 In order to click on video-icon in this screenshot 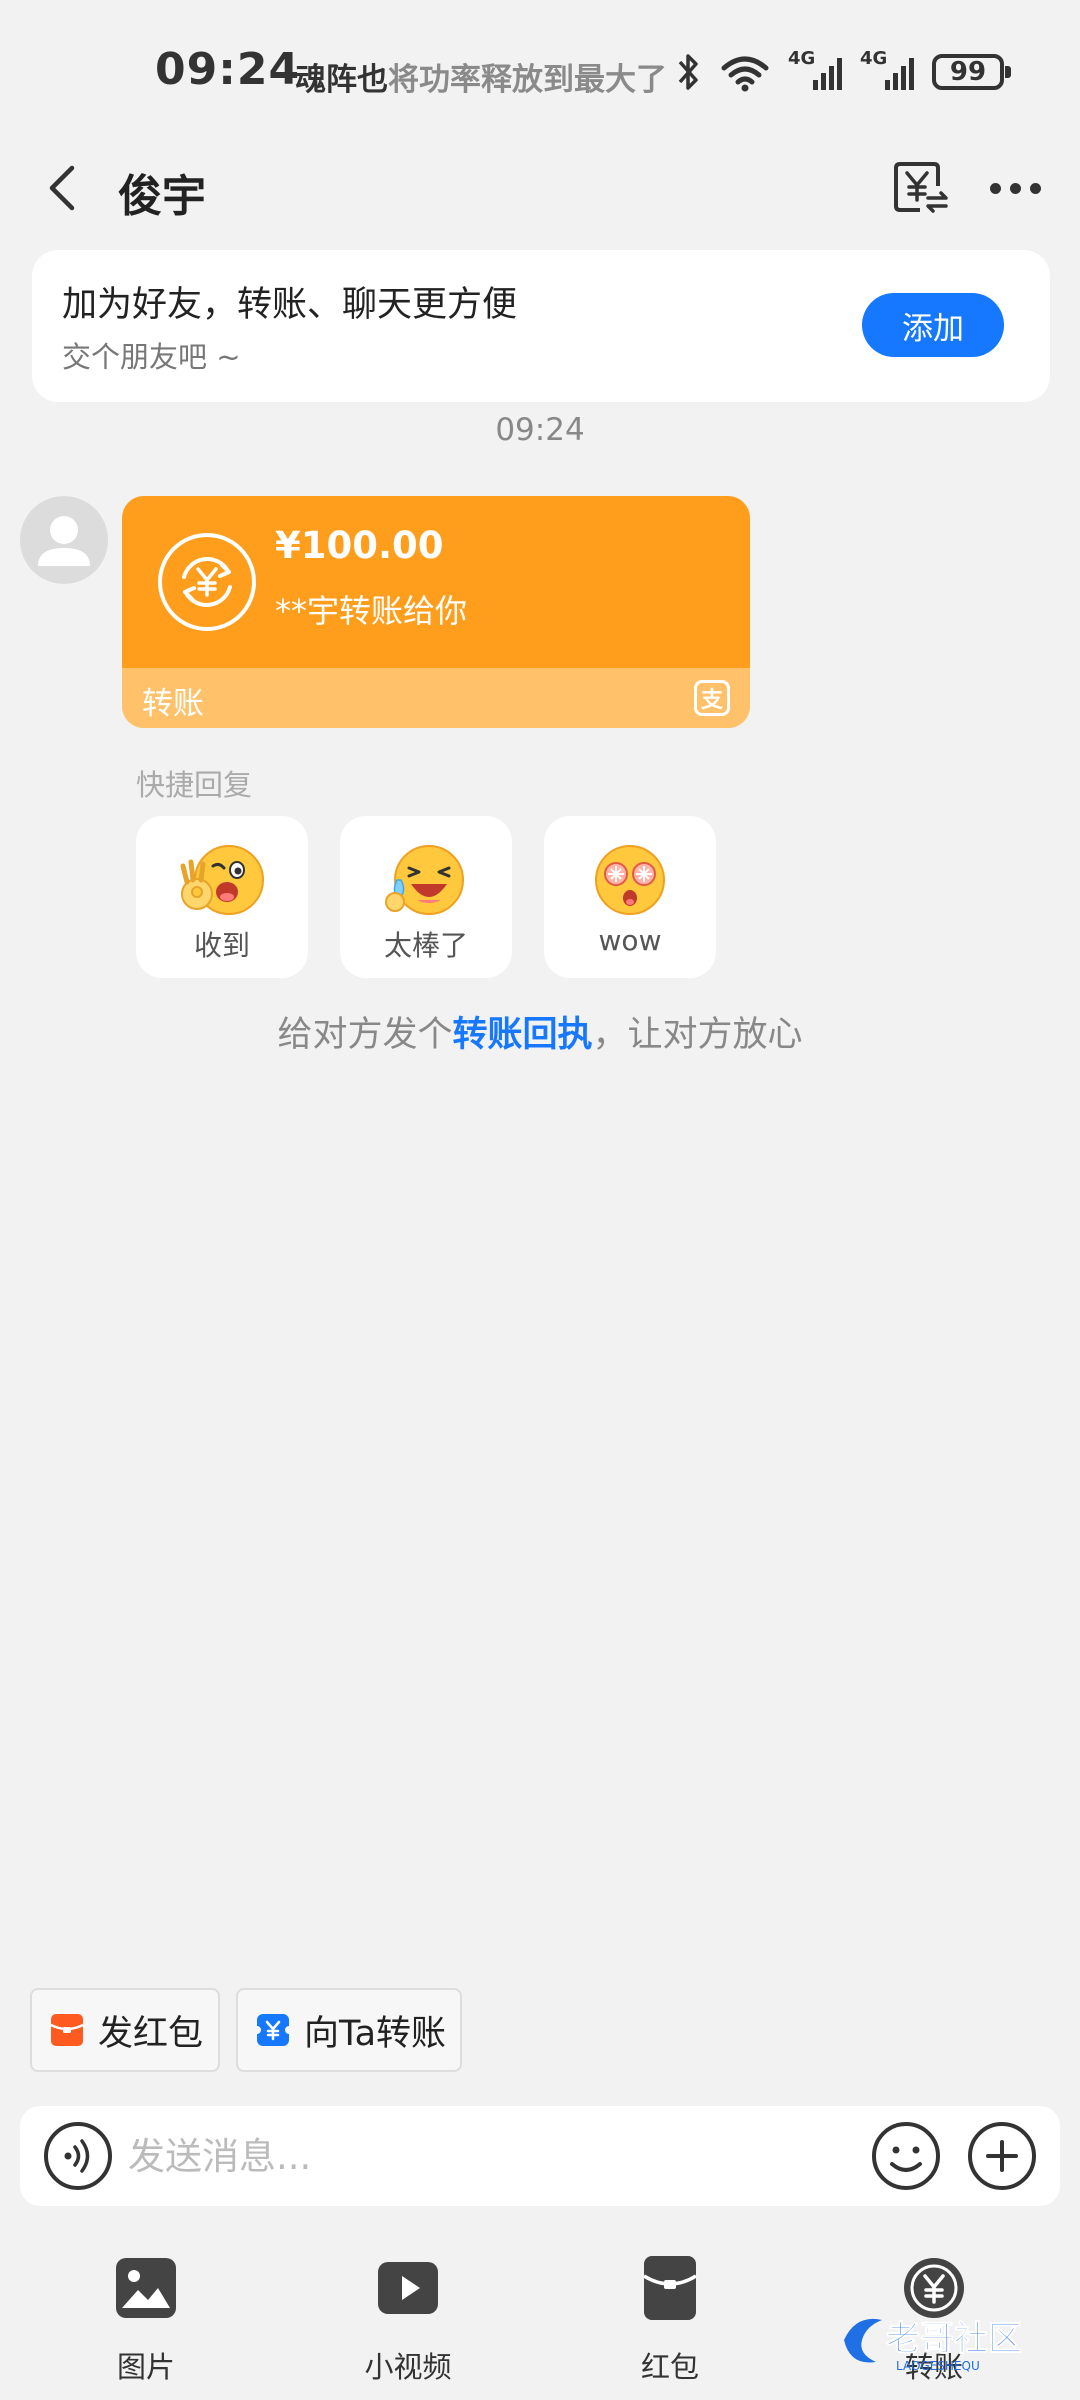, I will do `click(408, 2288)`.